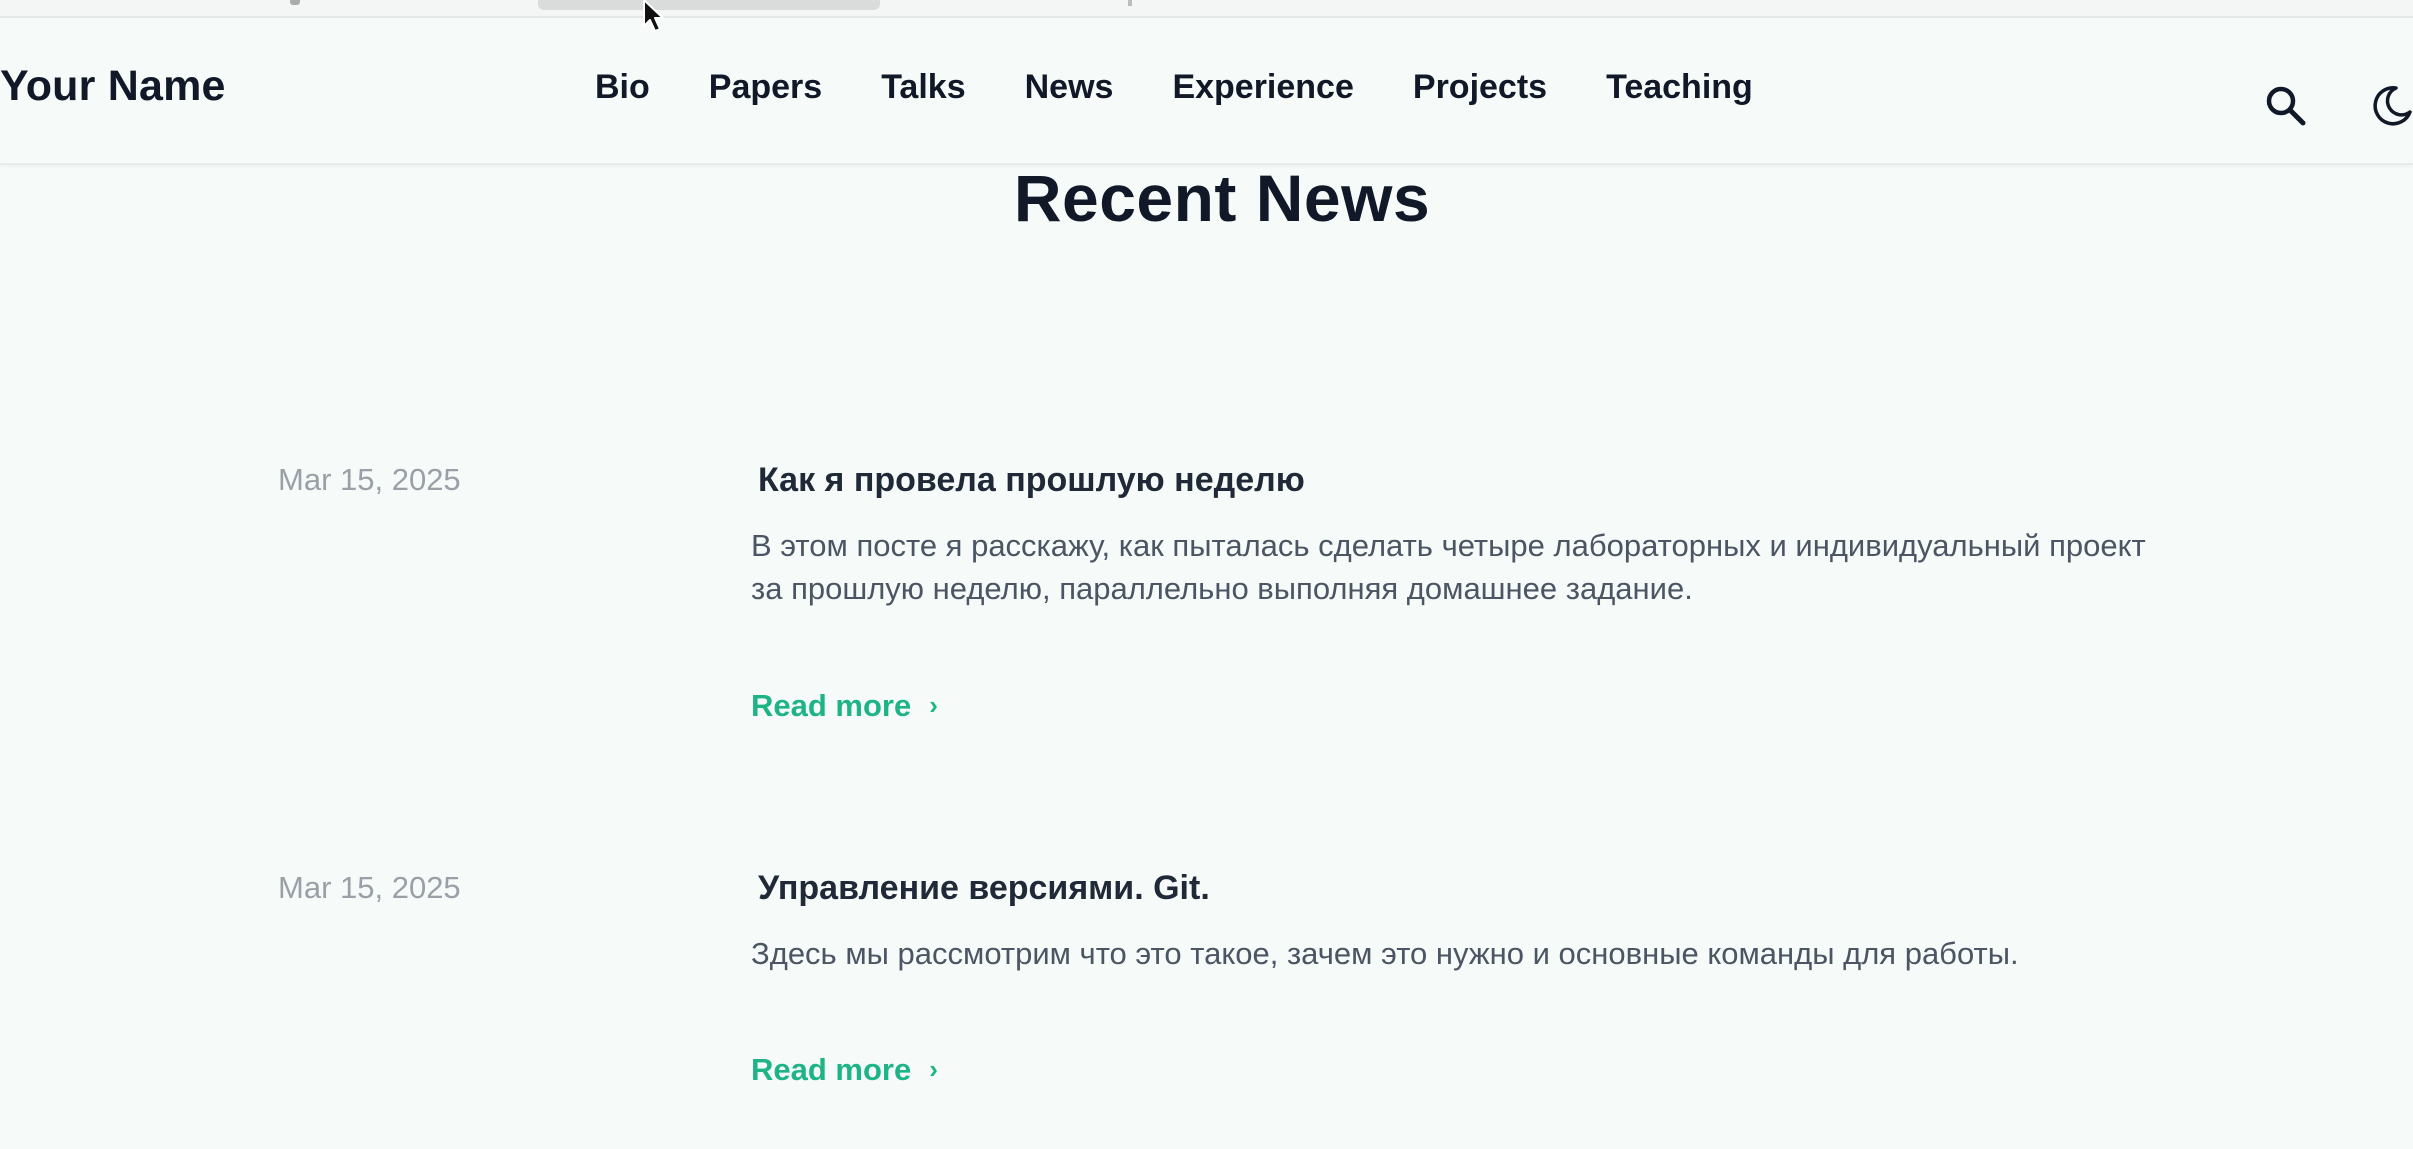  Describe the element at coordinates (653, 16) in the screenshot. I see `mouse-cursor-icon` at that location.